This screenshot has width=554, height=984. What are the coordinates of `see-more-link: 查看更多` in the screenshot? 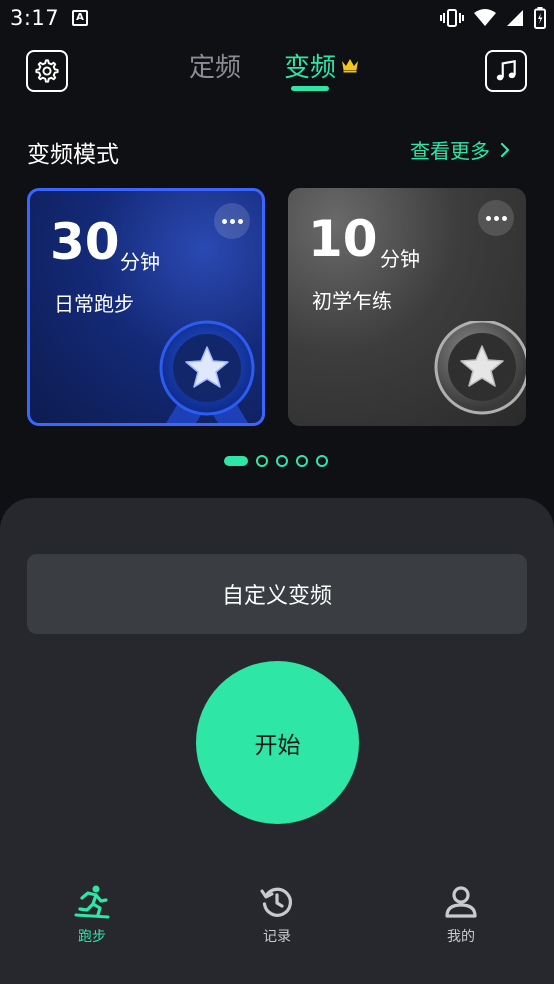 It's located at (460, 149).